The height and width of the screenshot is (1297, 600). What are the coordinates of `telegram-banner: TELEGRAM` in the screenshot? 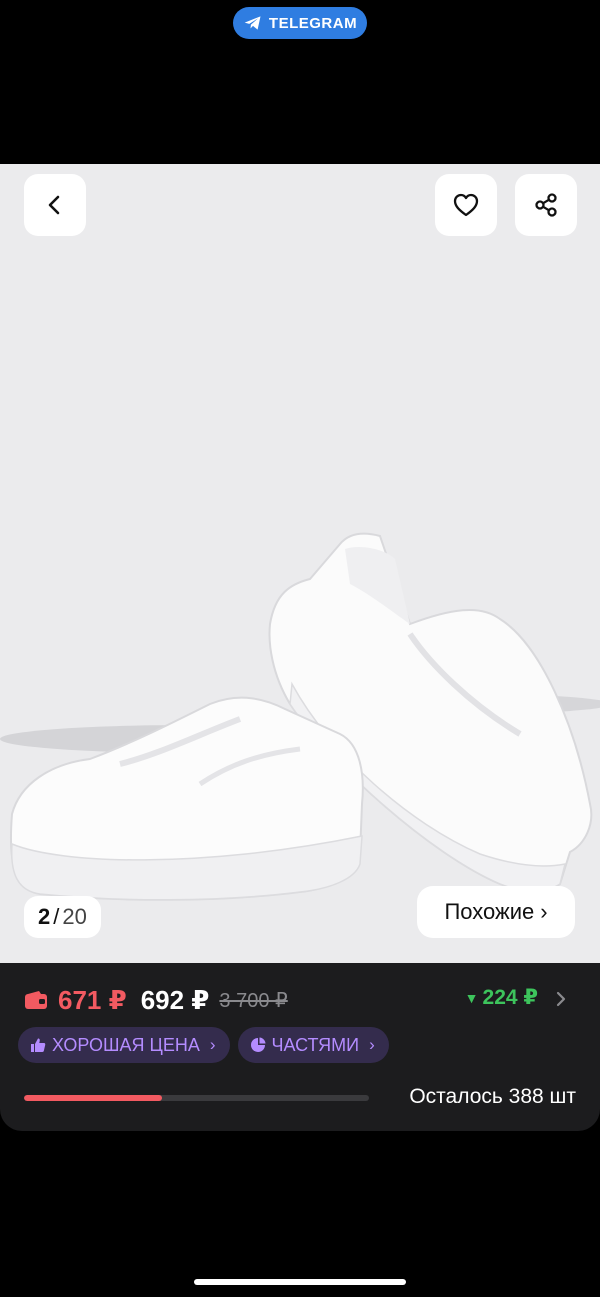 It's located at (300, 23).